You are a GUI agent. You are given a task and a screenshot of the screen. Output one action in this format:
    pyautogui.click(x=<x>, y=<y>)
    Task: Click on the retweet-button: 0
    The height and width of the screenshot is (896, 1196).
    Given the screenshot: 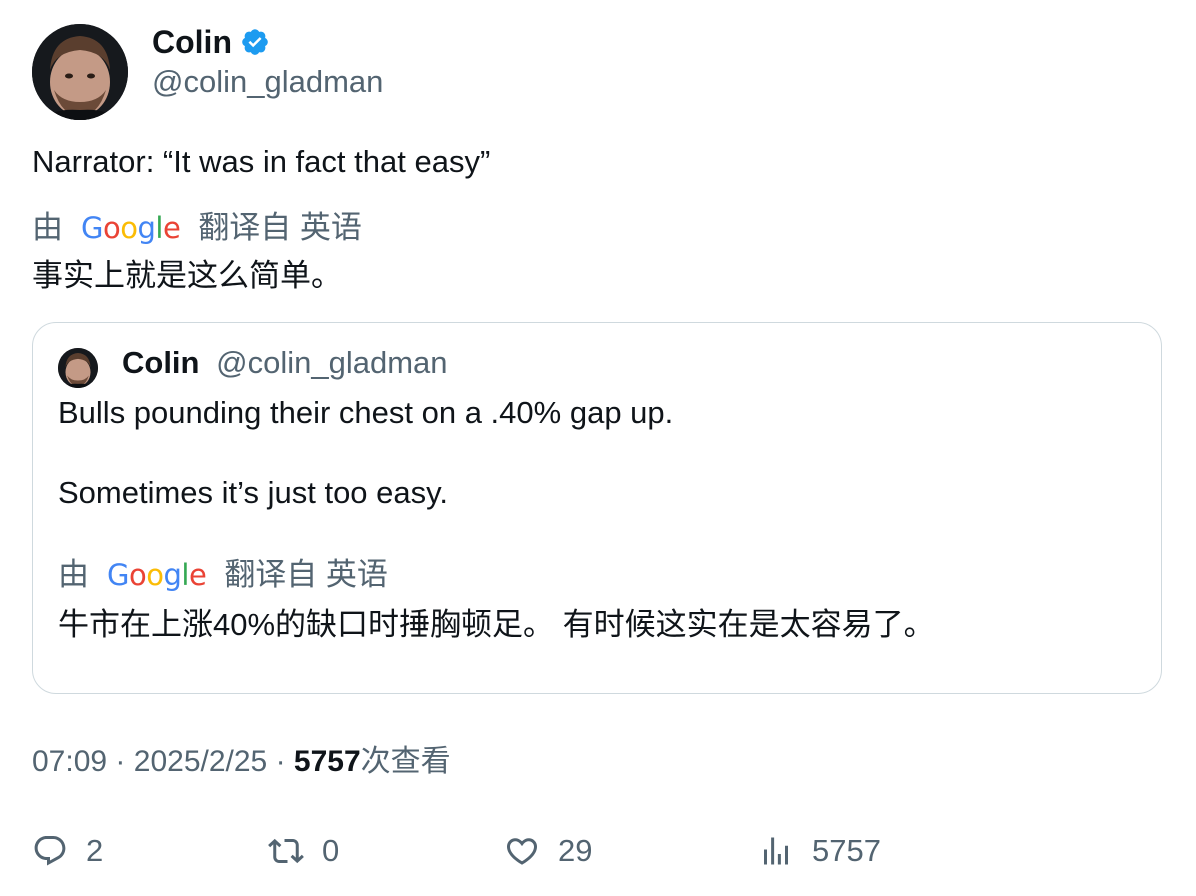 What is the action you would take?
    pyautogui.click(x=303, y=851)
    